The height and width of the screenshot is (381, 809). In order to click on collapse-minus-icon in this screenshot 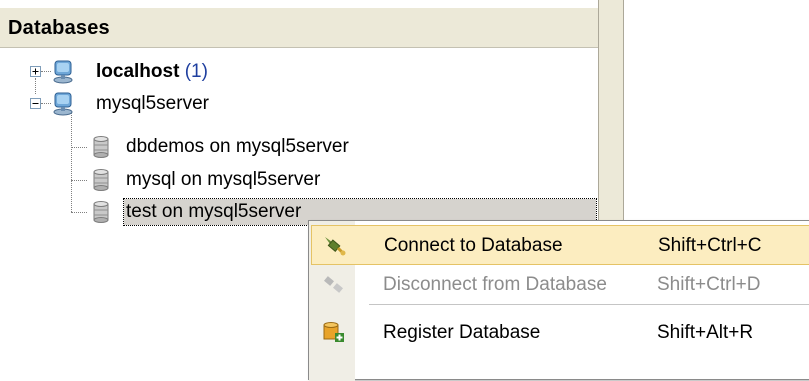, I will do `click(35, 103)`.